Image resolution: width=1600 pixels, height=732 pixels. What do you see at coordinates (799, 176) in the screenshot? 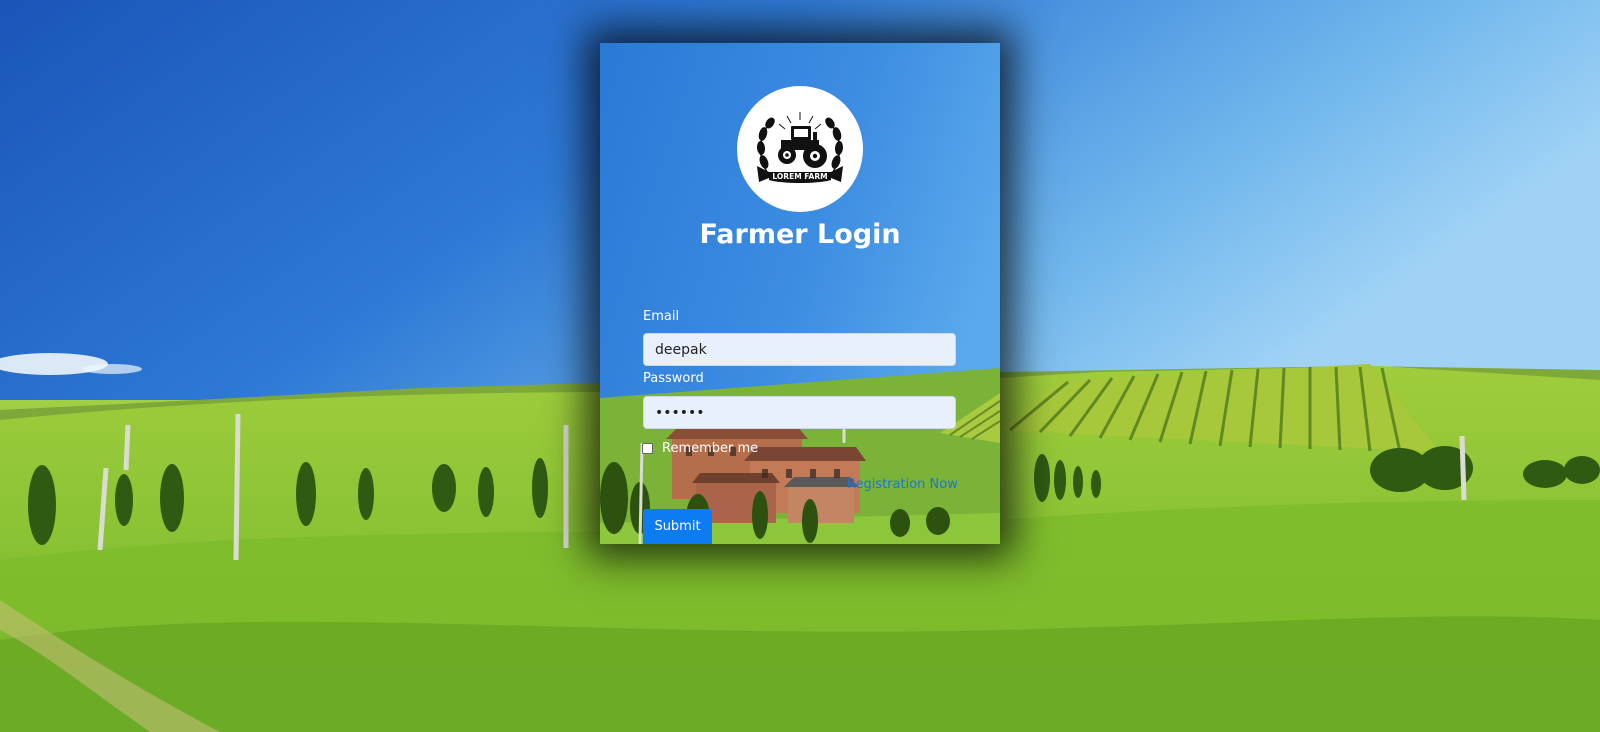
I see `svg-text: LOREM FARM` at bounding box center [799, 176].